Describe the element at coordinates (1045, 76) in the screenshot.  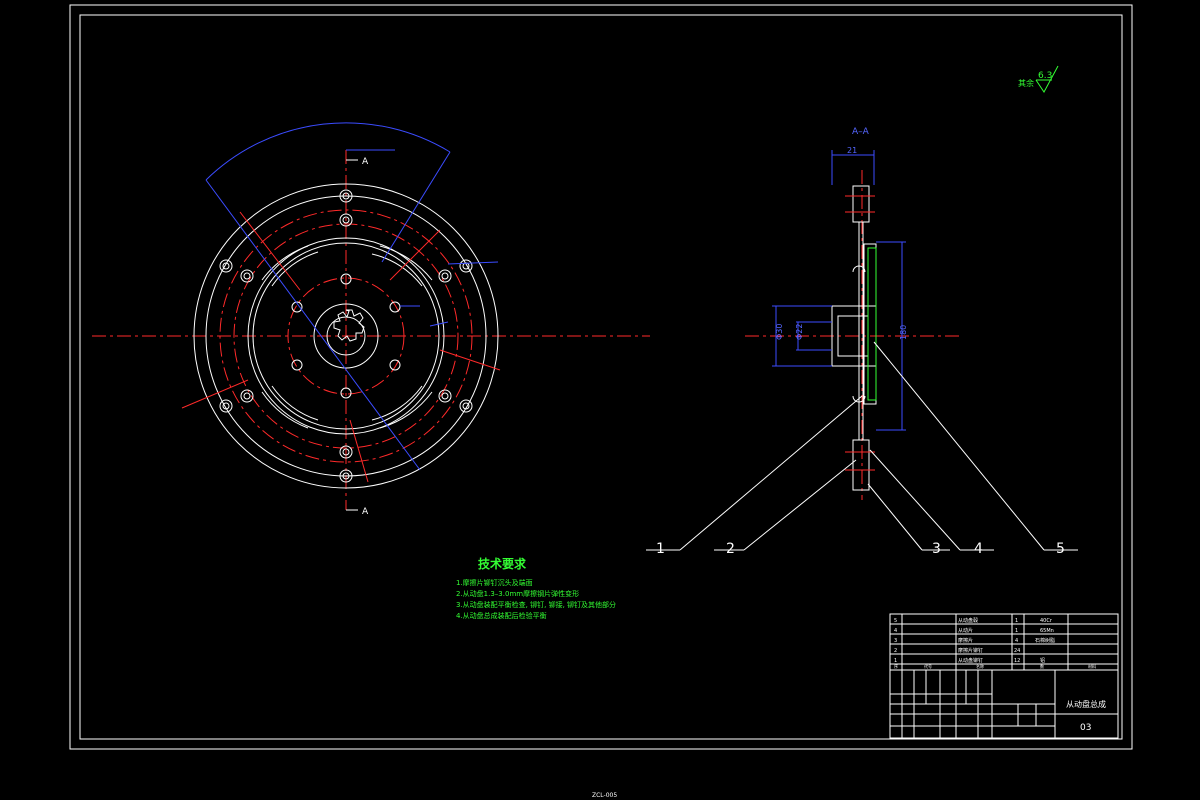
I see `roughness-value: 6.3` at that location.